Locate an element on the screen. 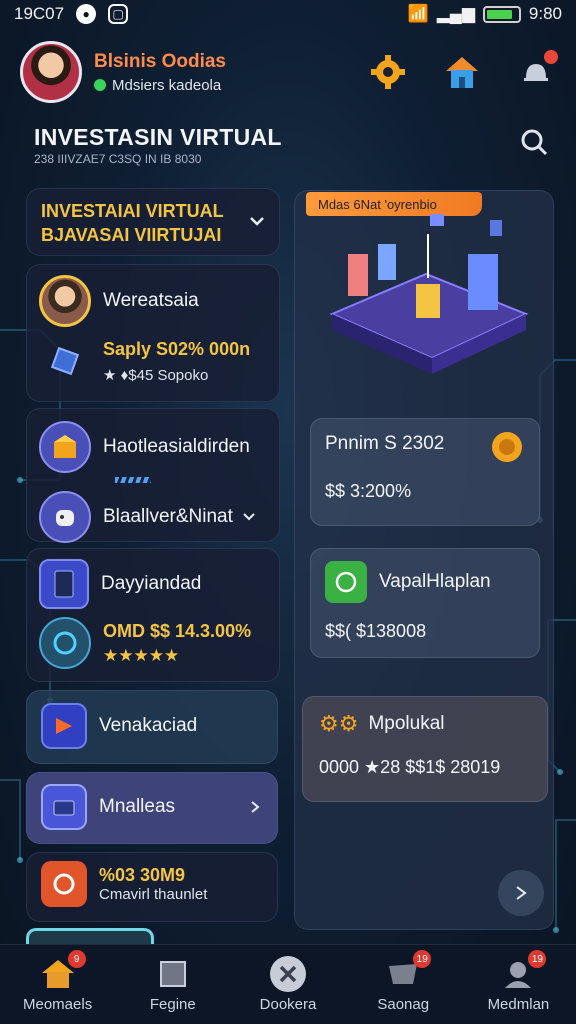 This screenshot has width=576, height=1024. card-5-title: Mnalleas is located at coordinates (137, 806).